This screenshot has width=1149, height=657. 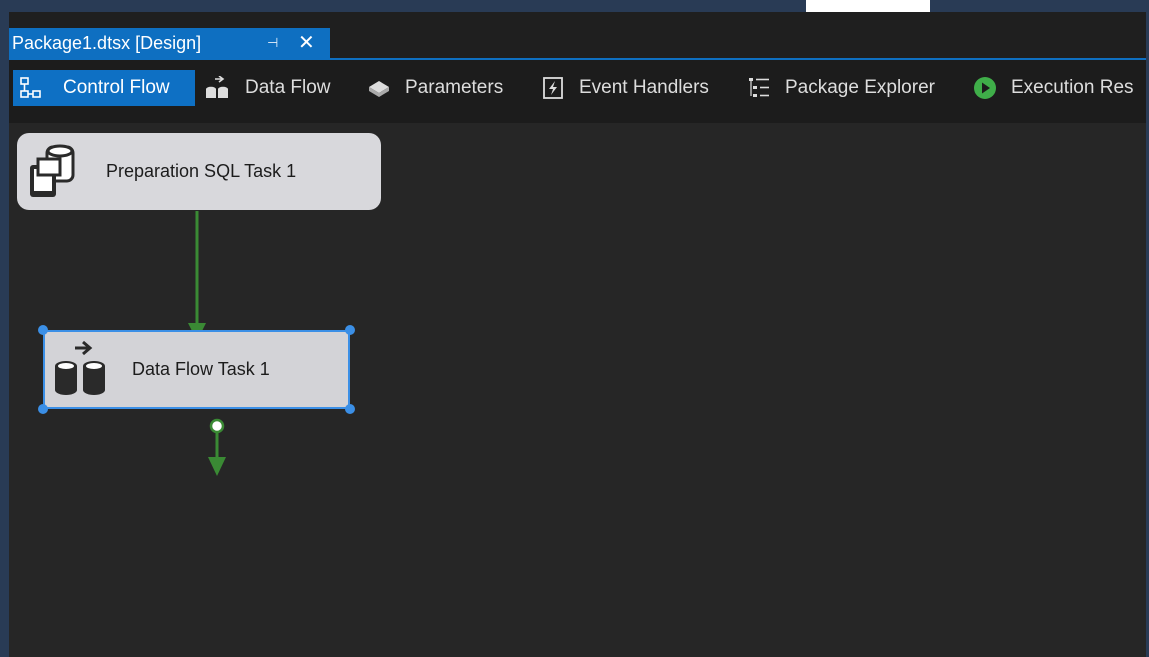 I want to click on title-bar-block, so click(x=868, y=6).